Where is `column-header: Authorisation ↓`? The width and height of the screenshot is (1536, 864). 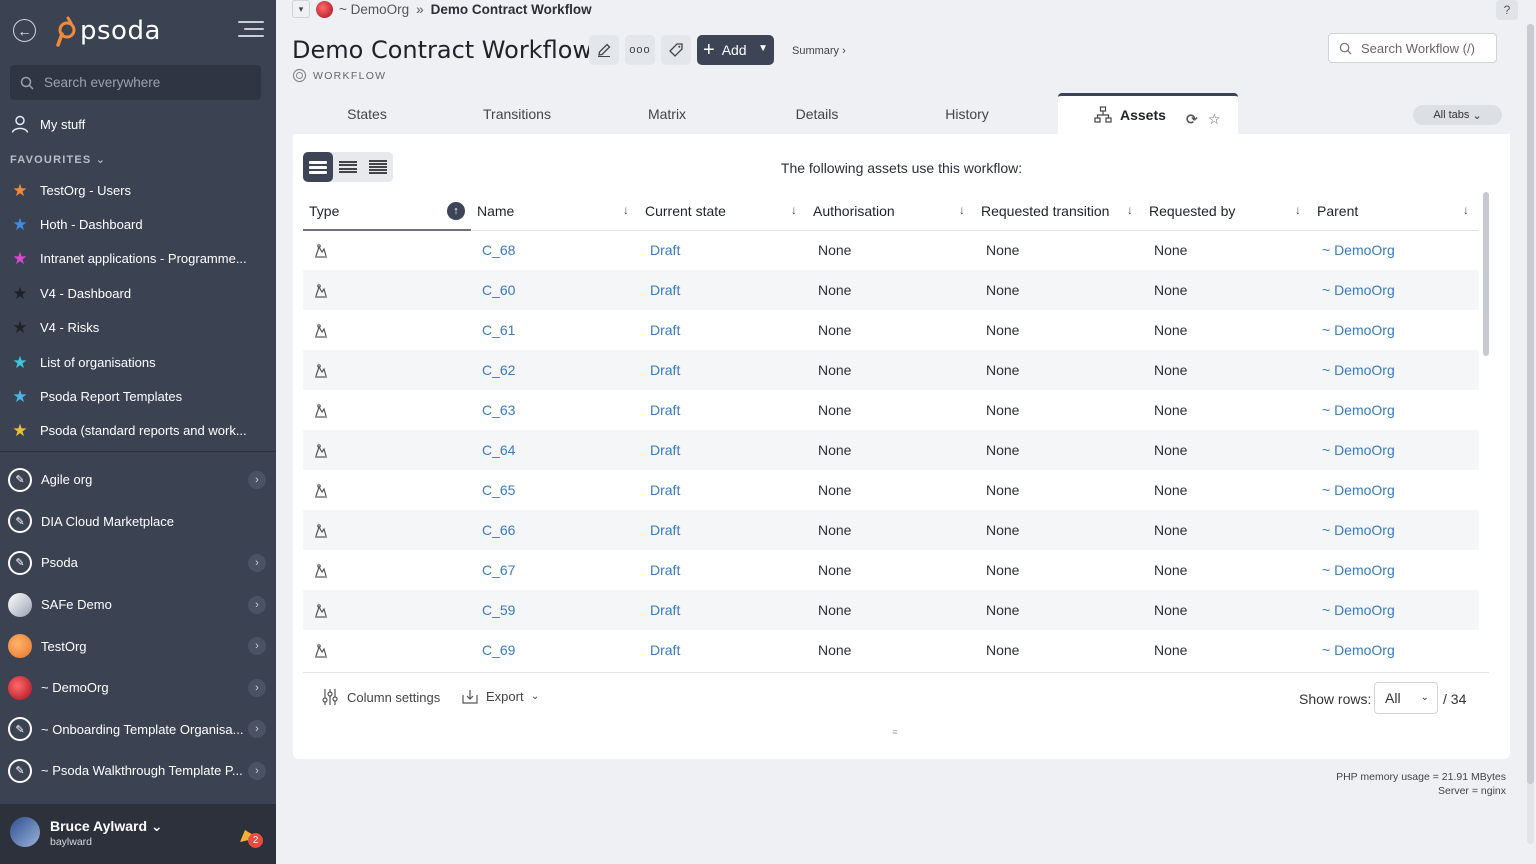 column-header: Authorisation ↓ is located at coordinates (891, 211).